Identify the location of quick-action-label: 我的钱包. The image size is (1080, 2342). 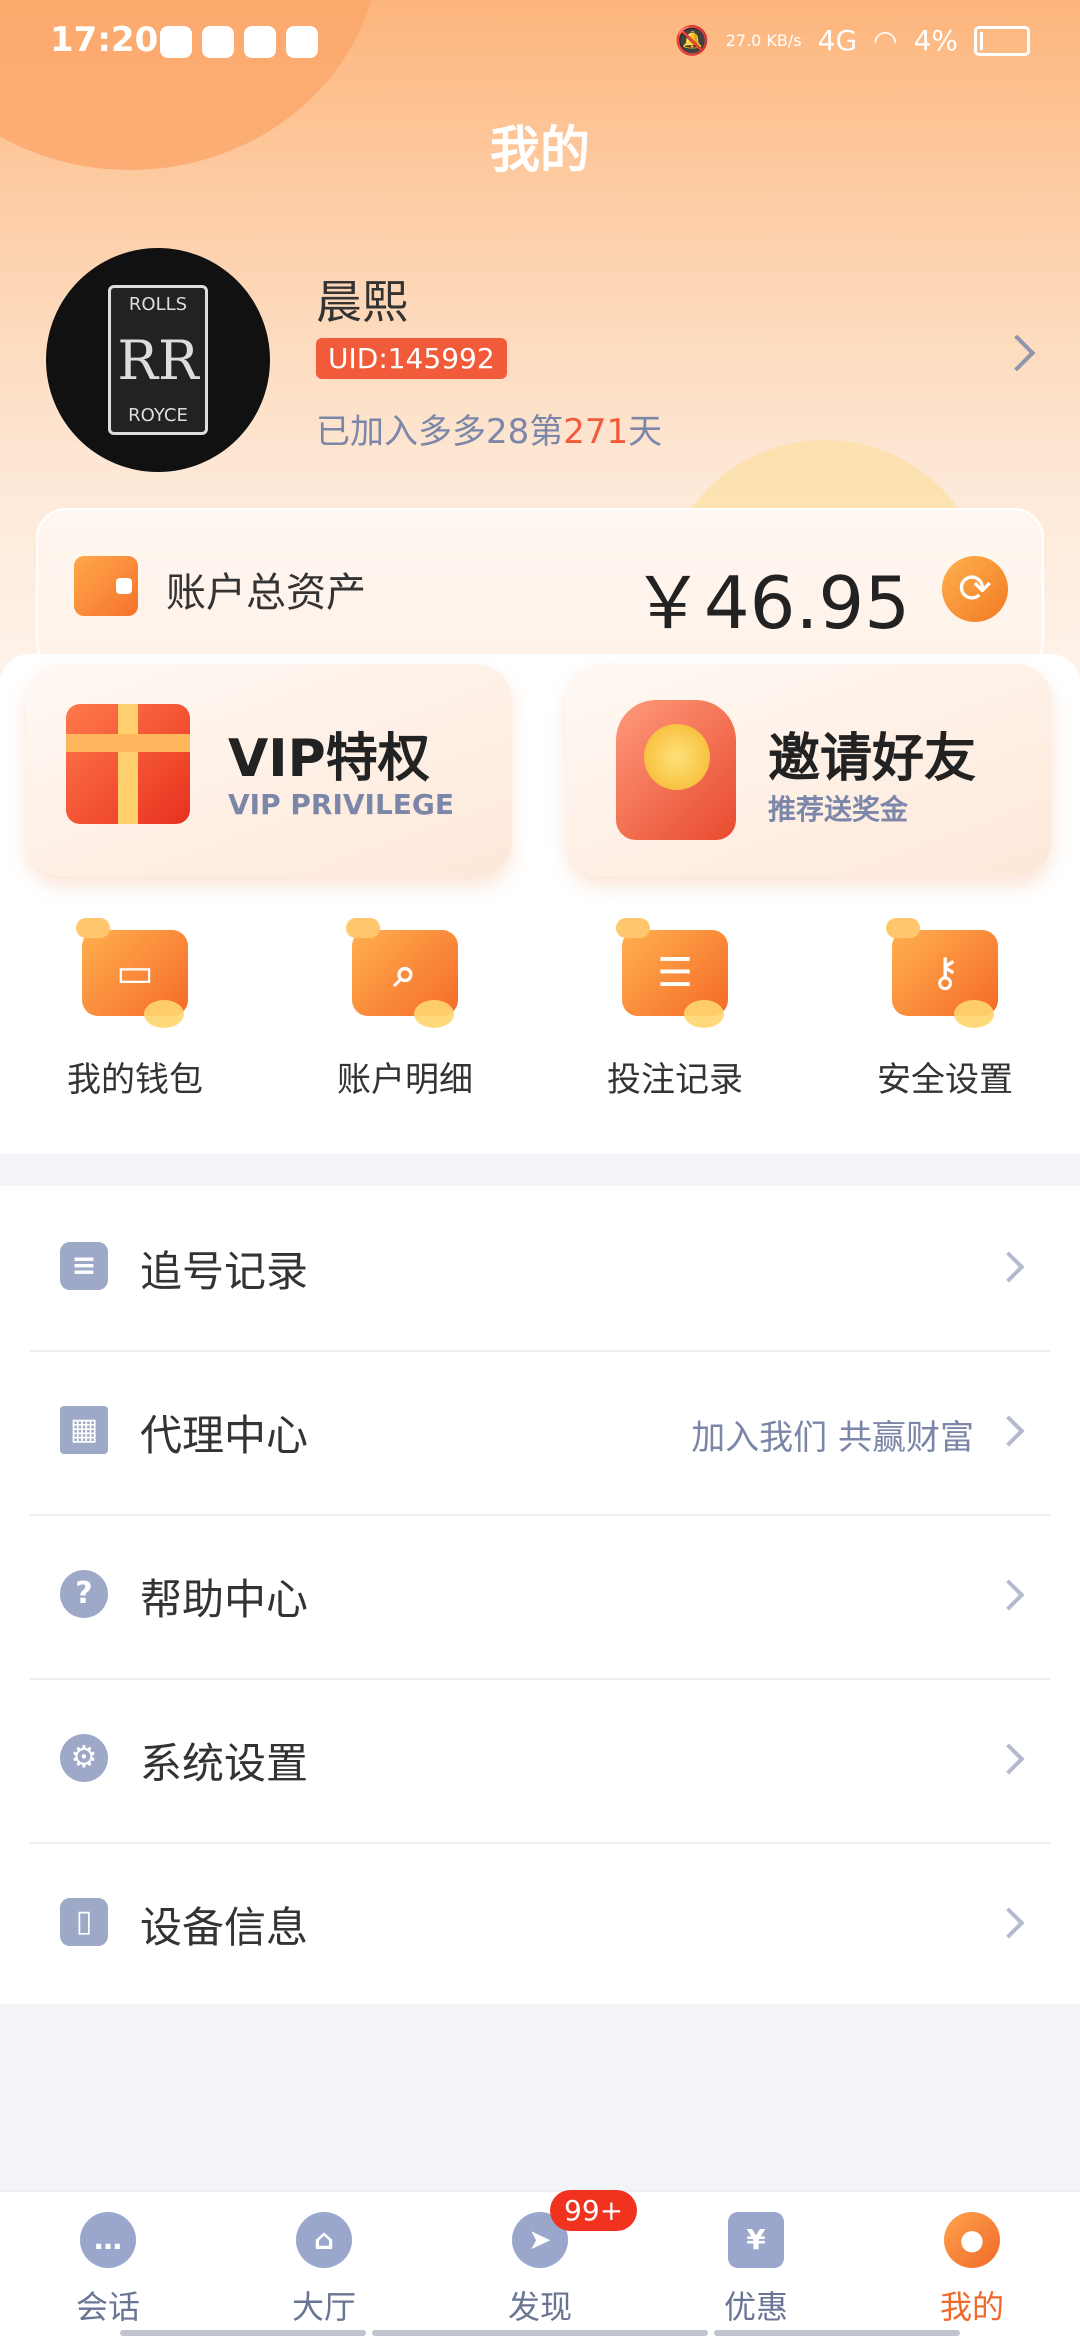
(135, 1080).